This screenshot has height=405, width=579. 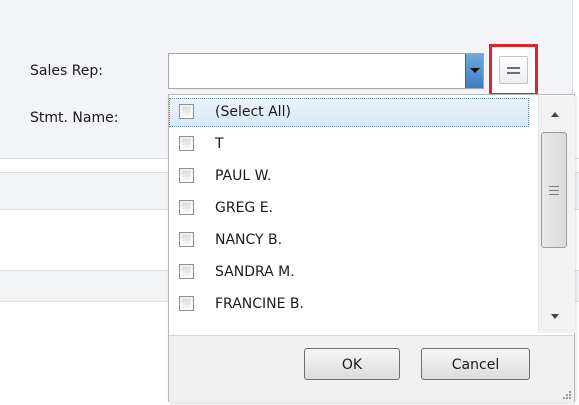 I want to click on list-item: SANDRA M., so click(x=349, y=272).